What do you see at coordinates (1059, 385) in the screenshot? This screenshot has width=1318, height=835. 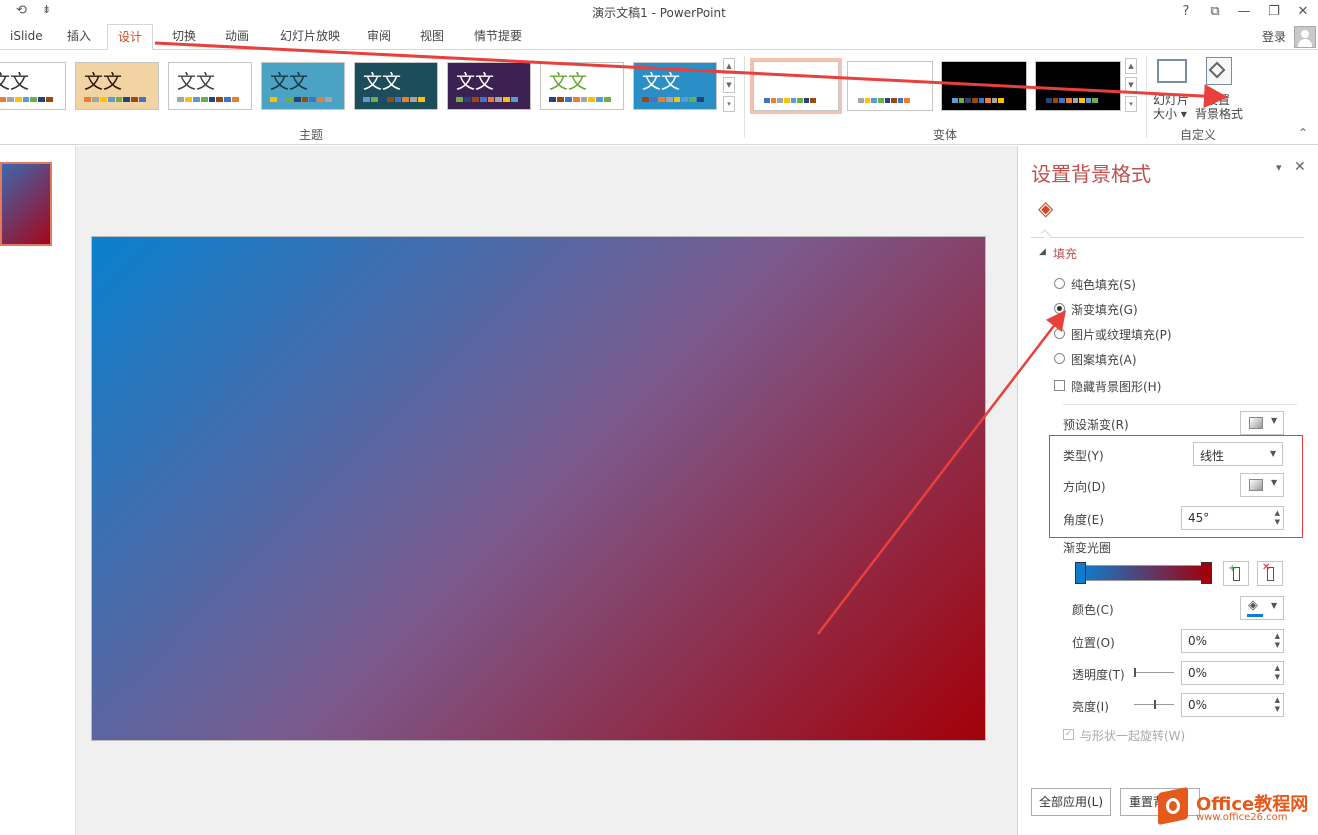 I see `hide-bg-graphics-checkbox` at bounding box center [1059, 385].